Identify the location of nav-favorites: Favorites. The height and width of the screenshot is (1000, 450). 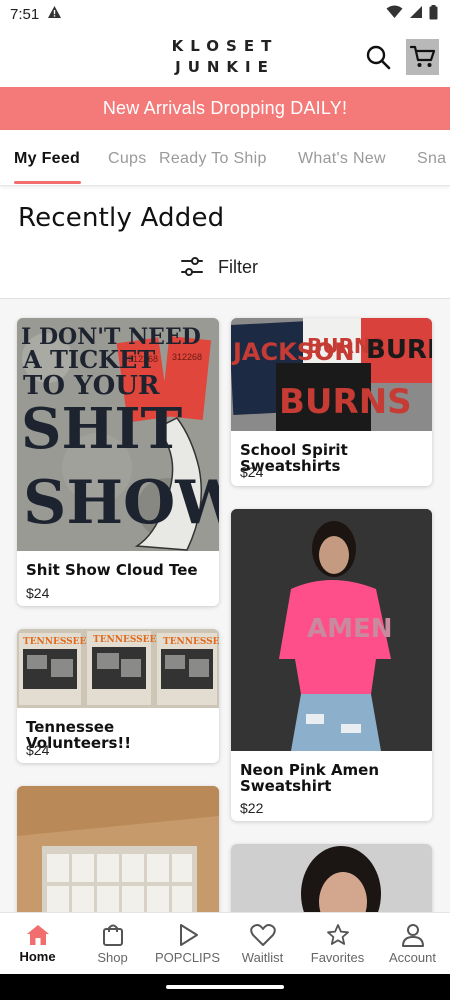
(337, 944).